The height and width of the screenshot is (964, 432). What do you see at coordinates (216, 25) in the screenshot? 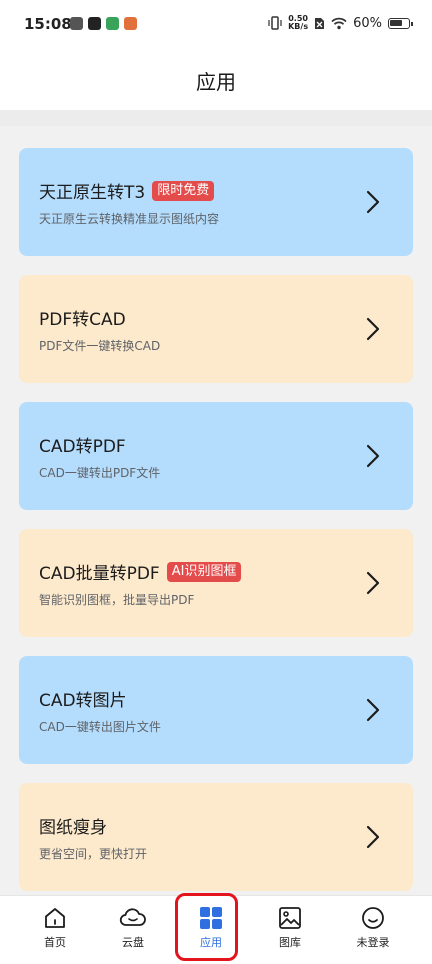
I see `status-bar: 15:08 0.50 KB/s 60%` at bounding box center [216, 25].